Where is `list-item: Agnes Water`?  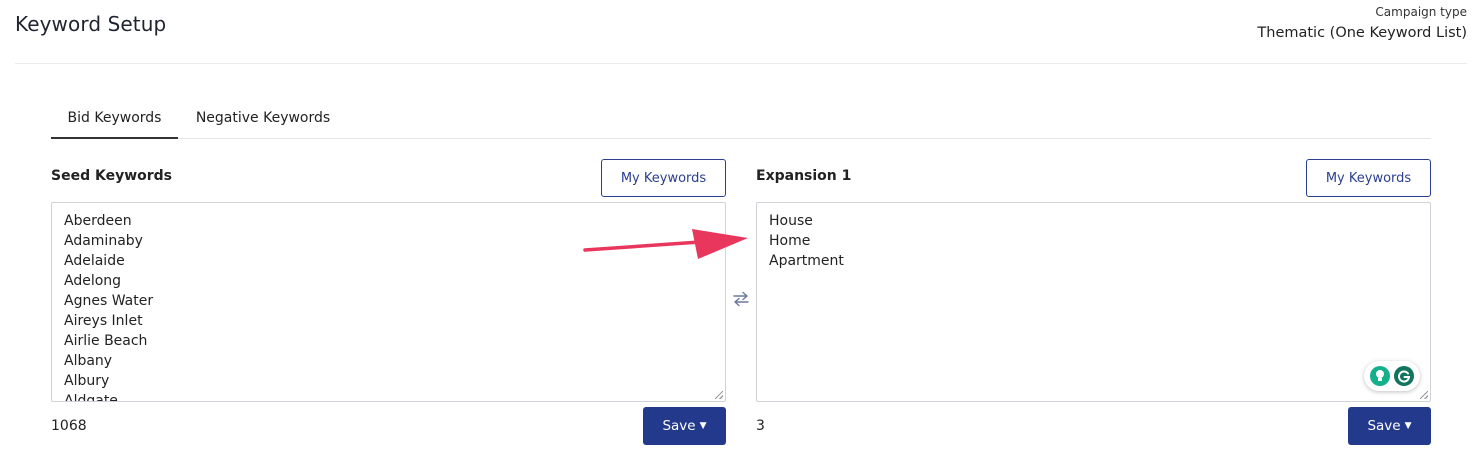
list-item: Agnes Water is located at coordinates (109, 301).